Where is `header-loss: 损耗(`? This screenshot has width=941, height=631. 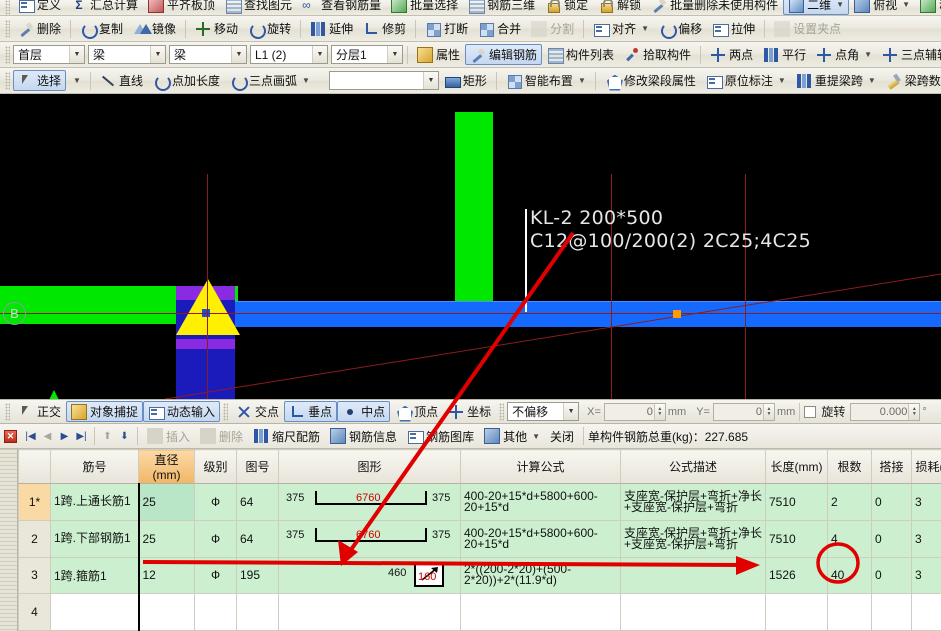 header-loss: 损耗( is located at coordinates (926, 466).